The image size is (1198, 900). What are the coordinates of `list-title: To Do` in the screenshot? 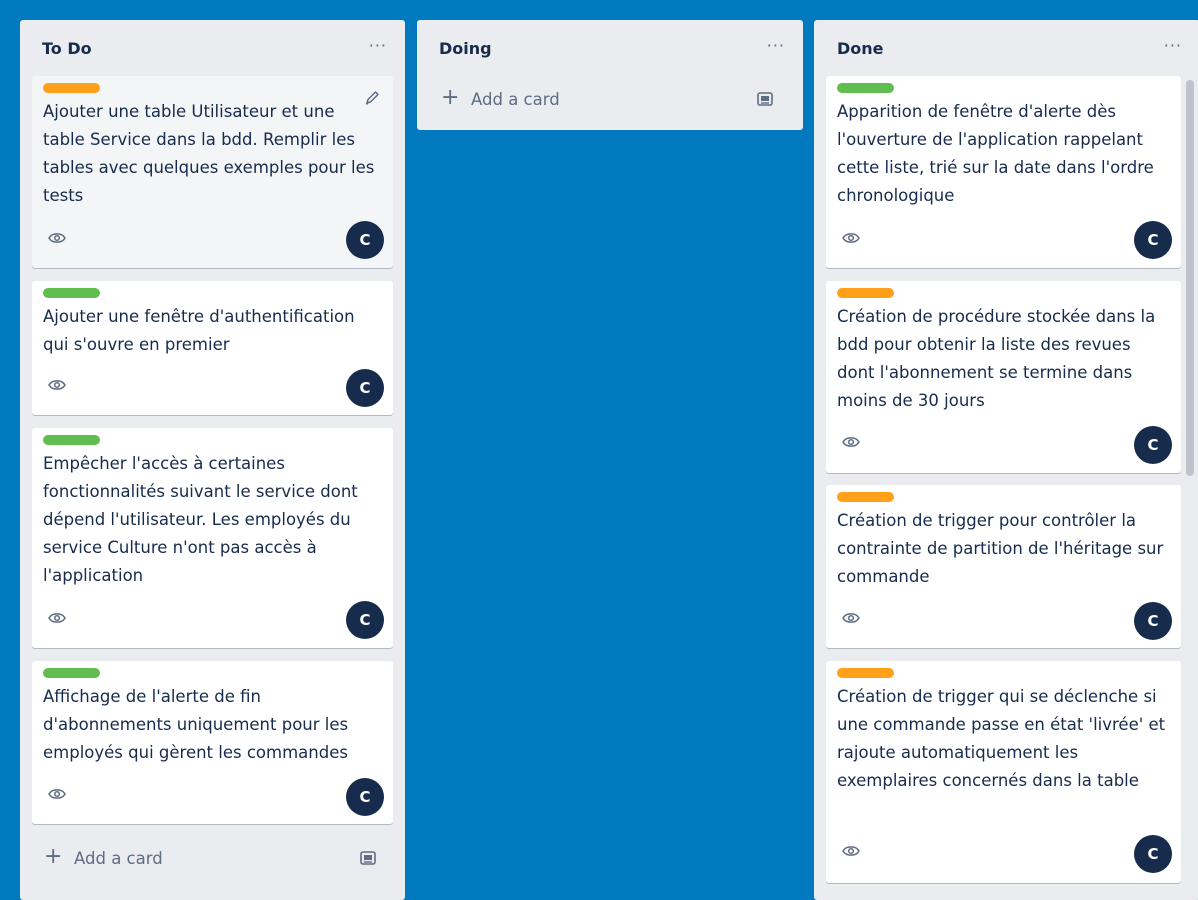 It's located at (67, 48).